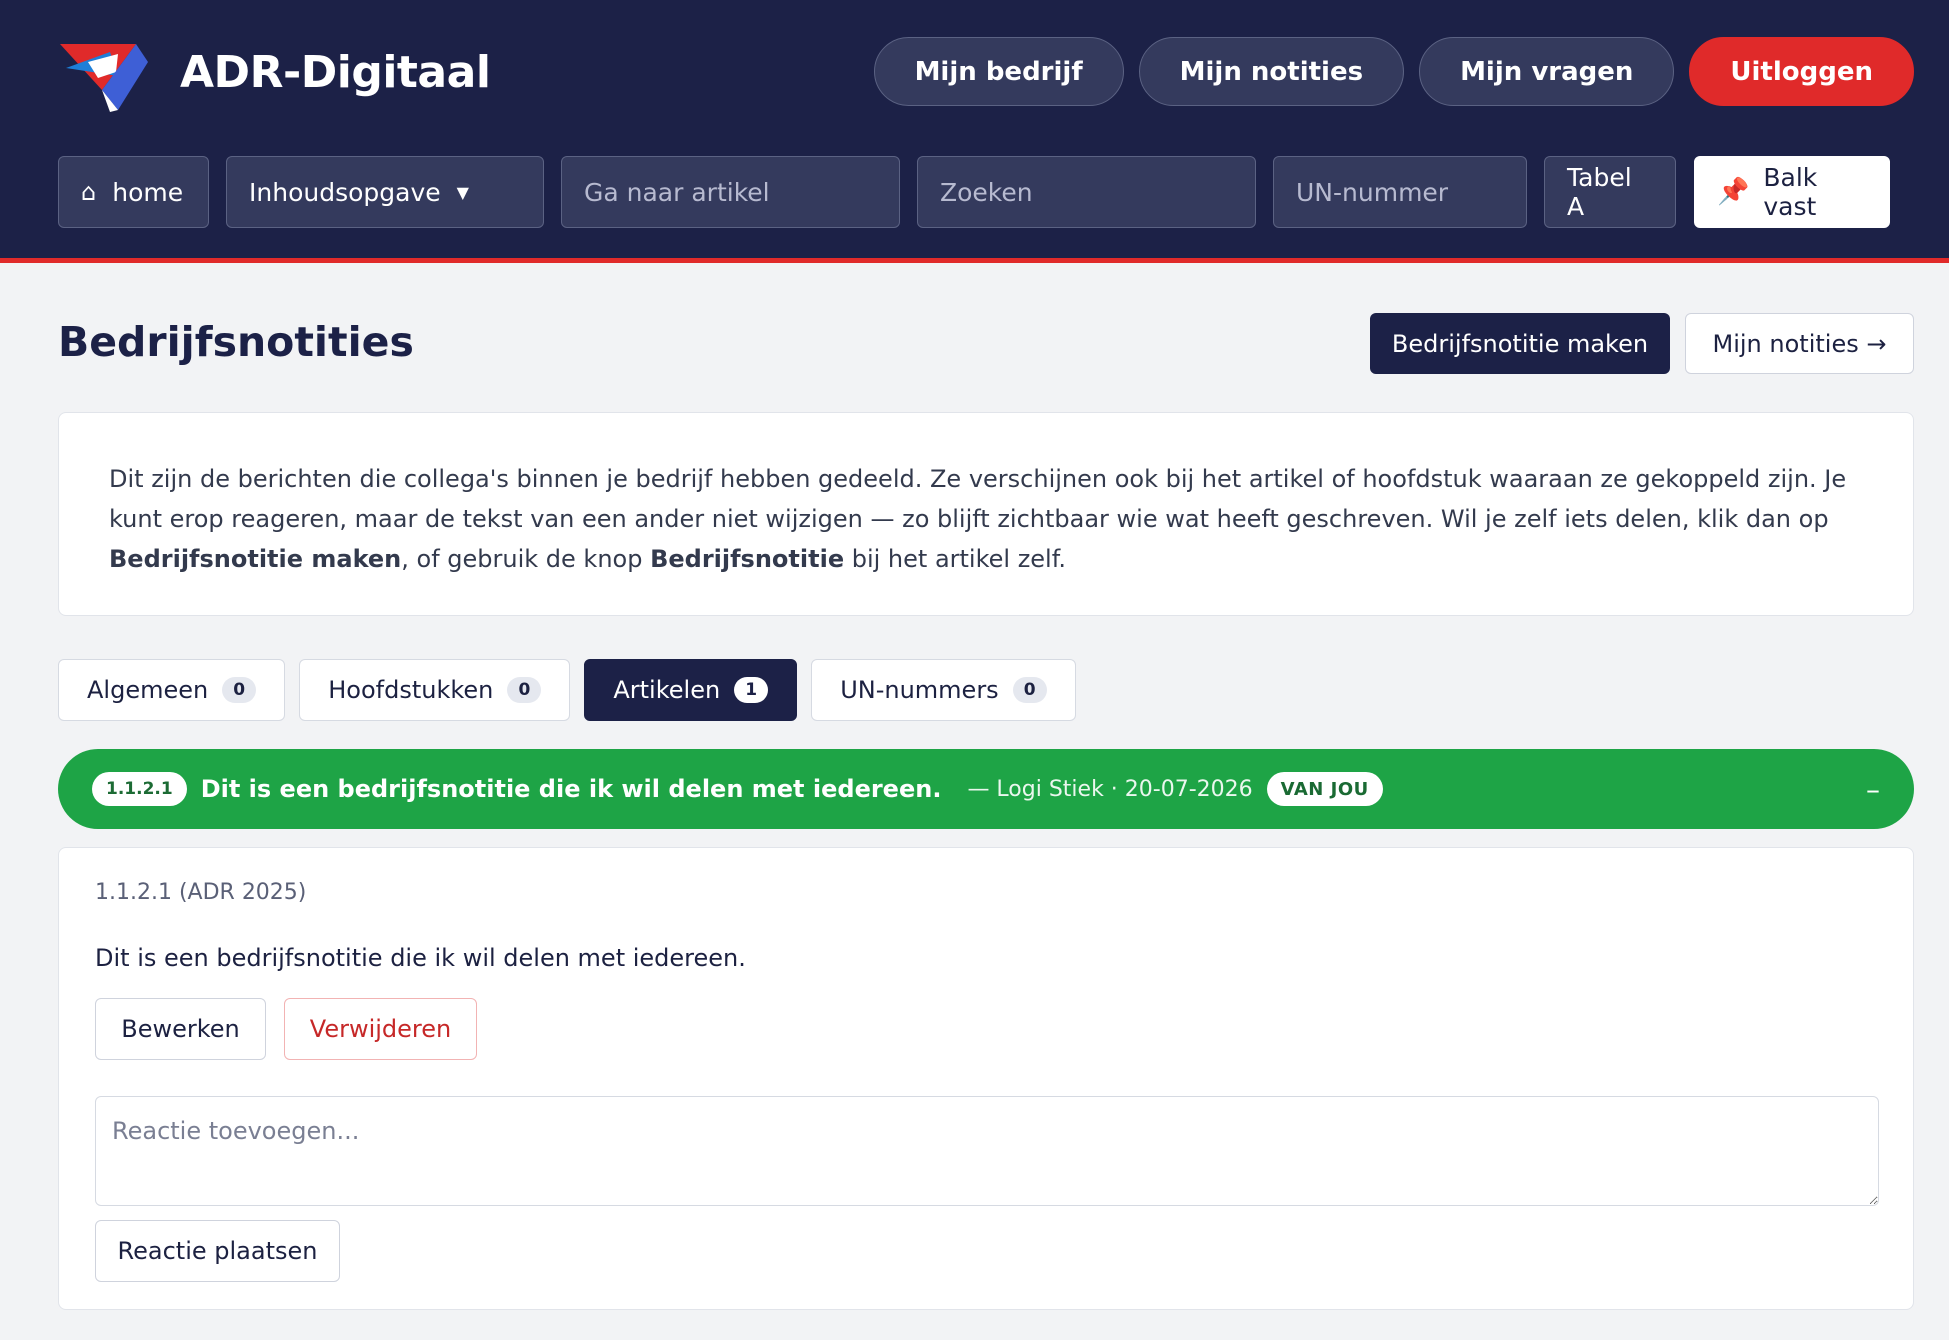 The height and width of the screenshot is (1340, 1949). I want to click on home-button: ⌂ home, so click(133, 192).